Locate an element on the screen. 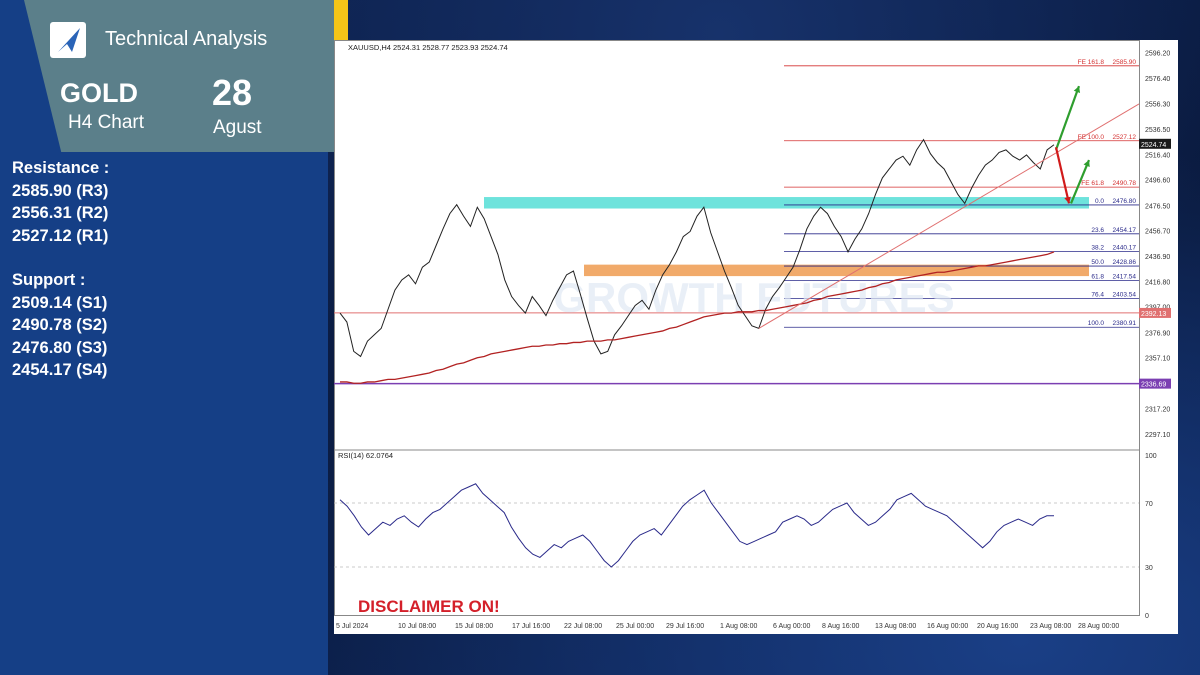 The width and height of the screenshot is (1200, 675). fib-price-label: 2585.90 is located at coordinates (1125, 62).